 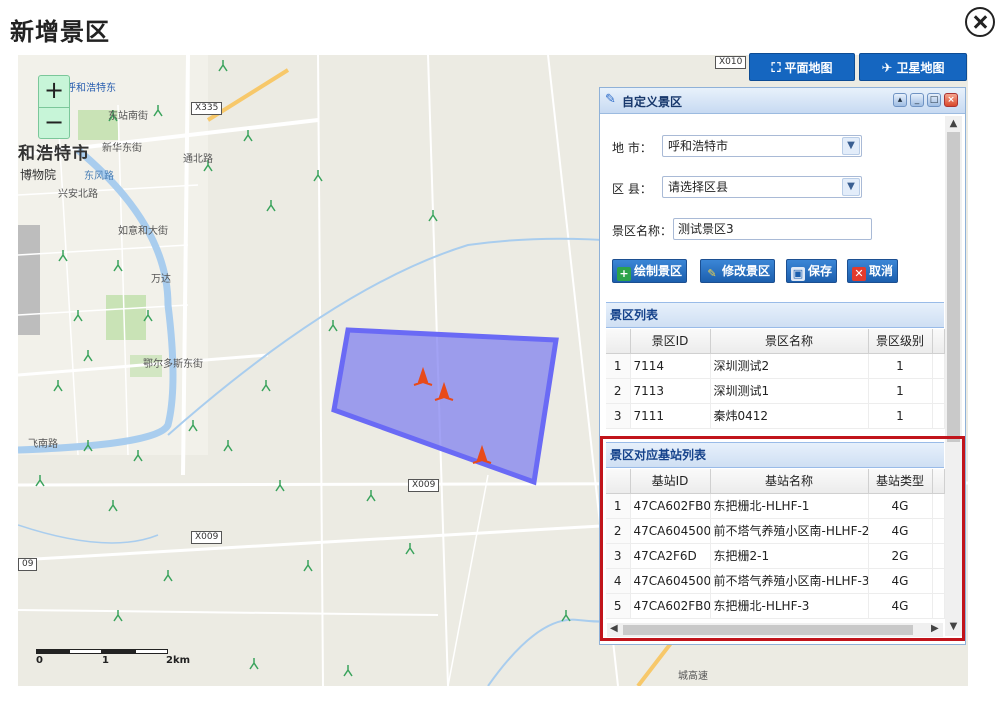 I want to click on edit-scenic-label: 修改景区, so click(x=746, y=271).